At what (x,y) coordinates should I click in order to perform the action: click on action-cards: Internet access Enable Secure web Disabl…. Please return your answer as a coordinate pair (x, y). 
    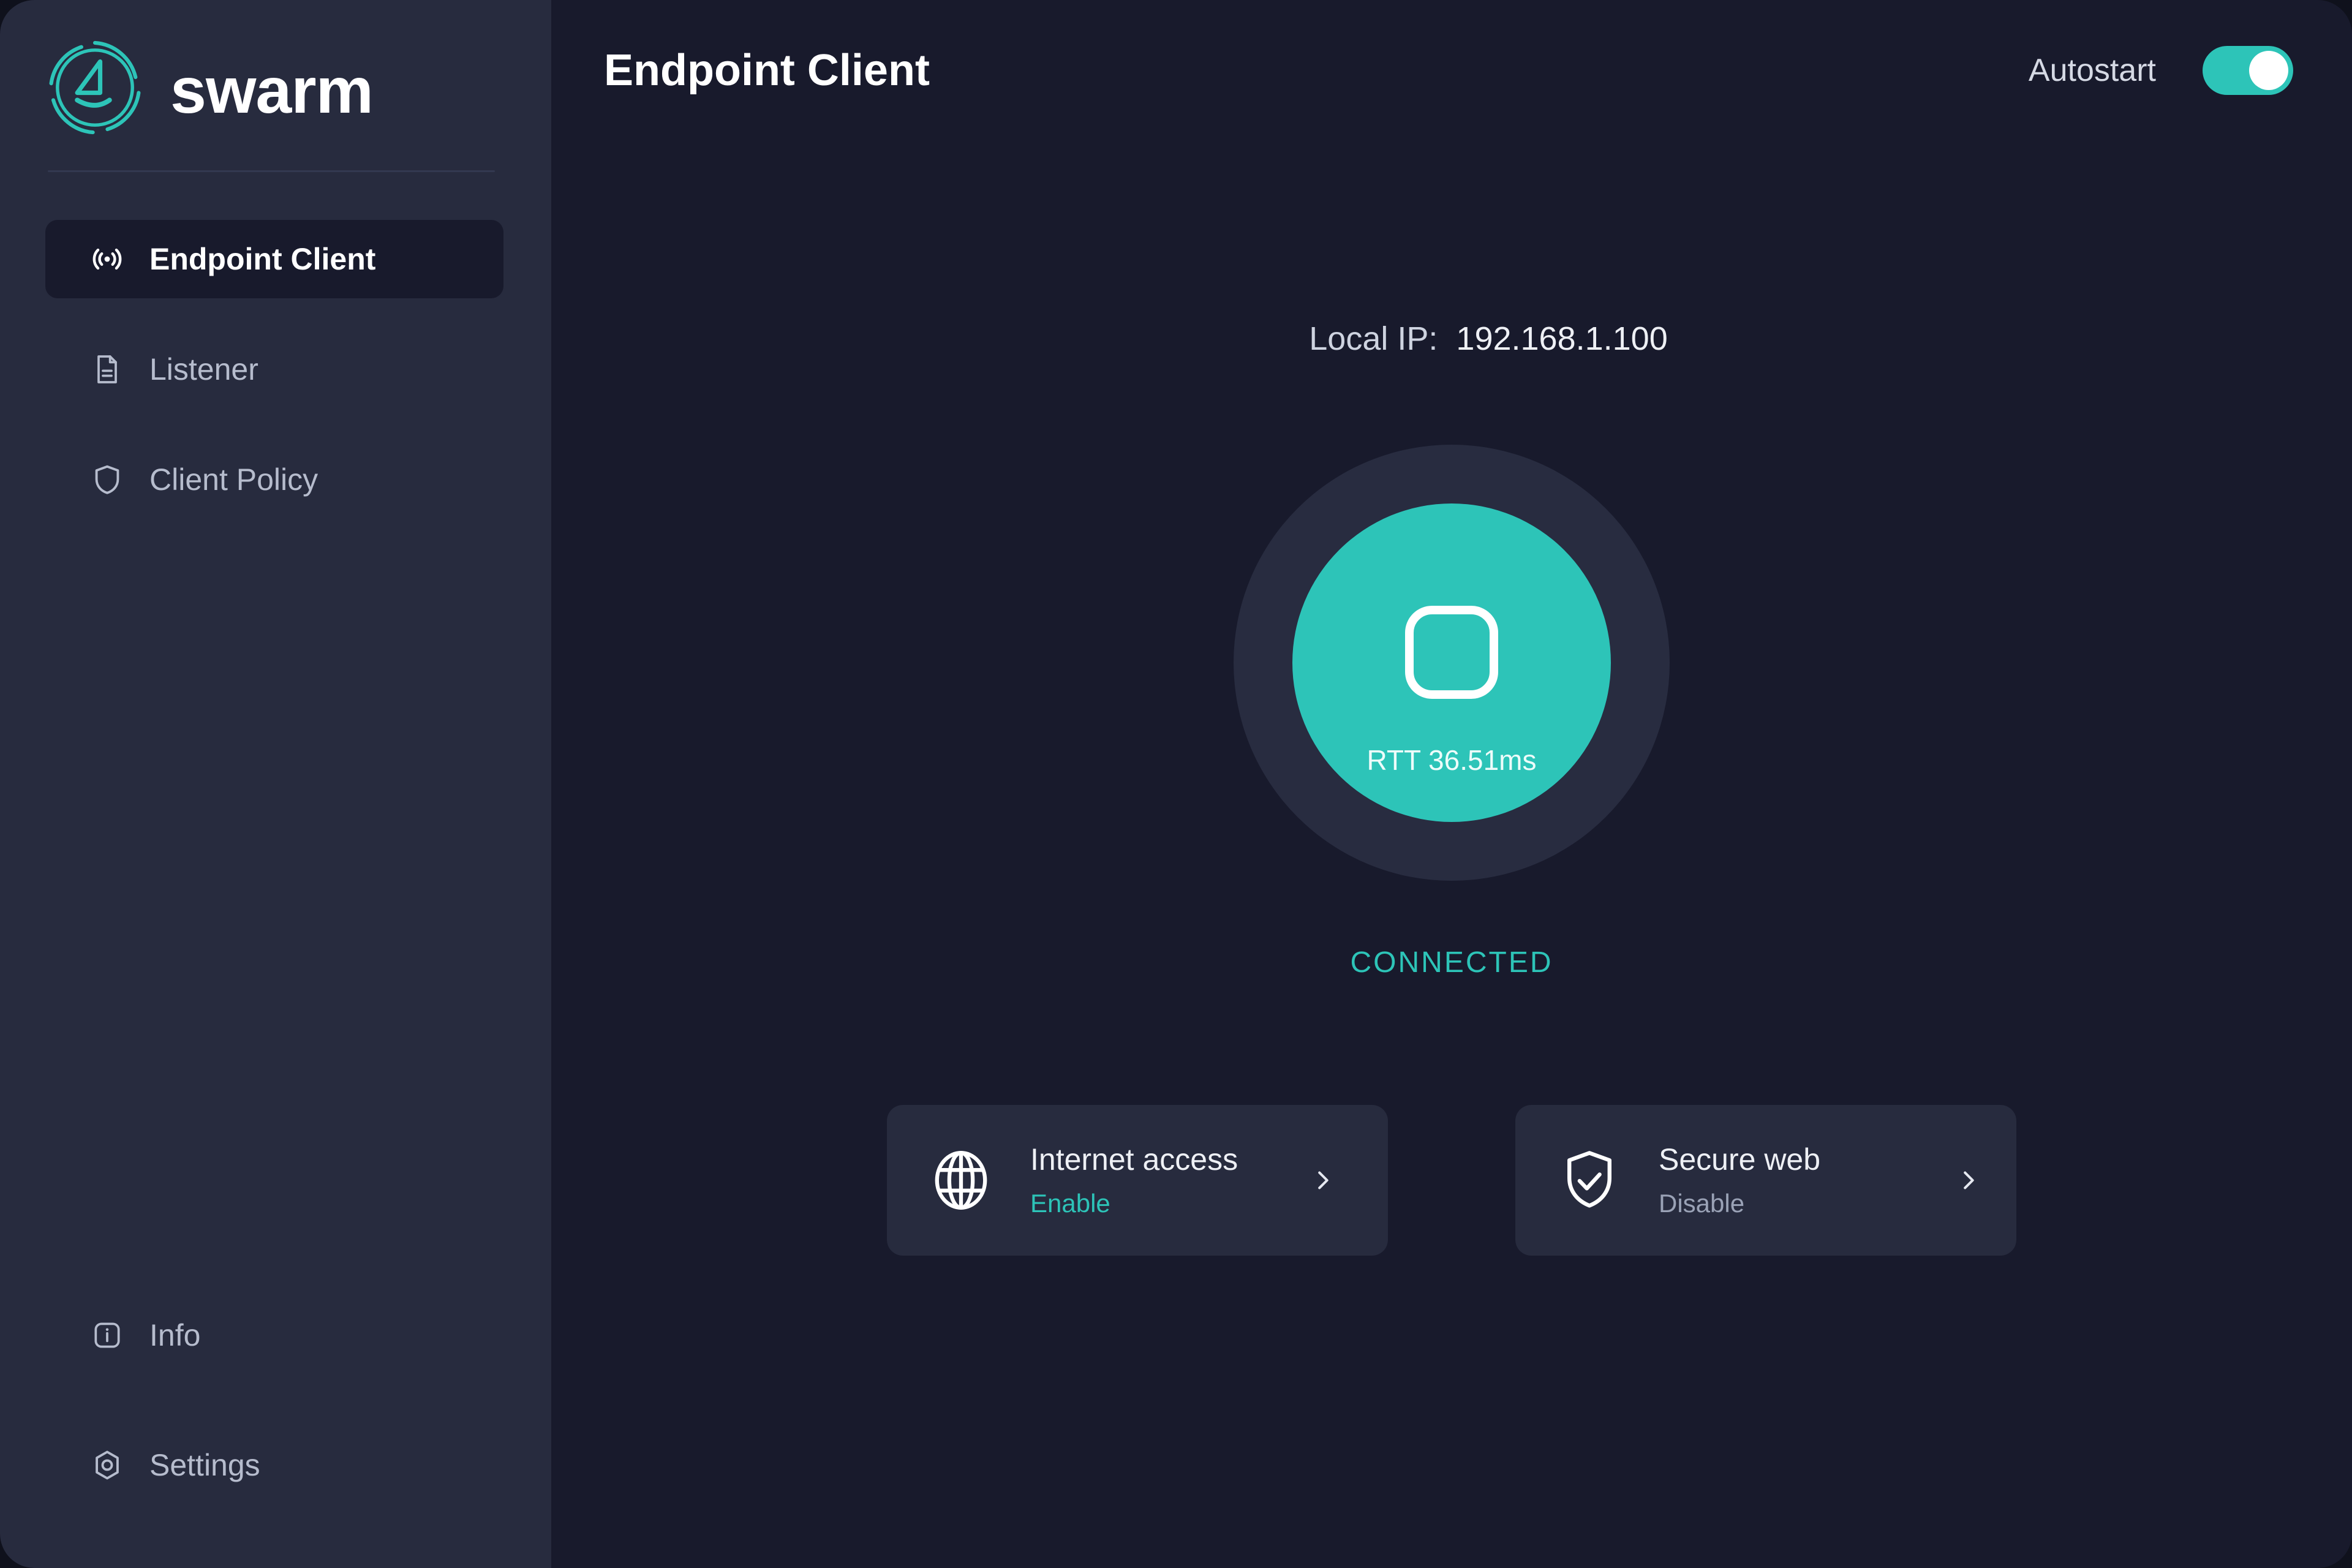
    Looking at the image, I should click on (1452, 1181).